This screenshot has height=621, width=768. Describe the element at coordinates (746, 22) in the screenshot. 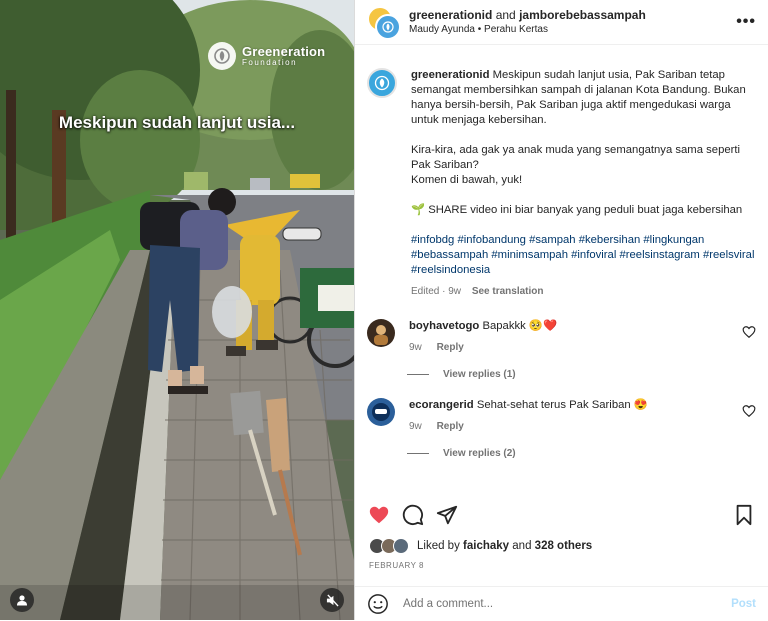

I see `more-options-icon: •••` at that location.